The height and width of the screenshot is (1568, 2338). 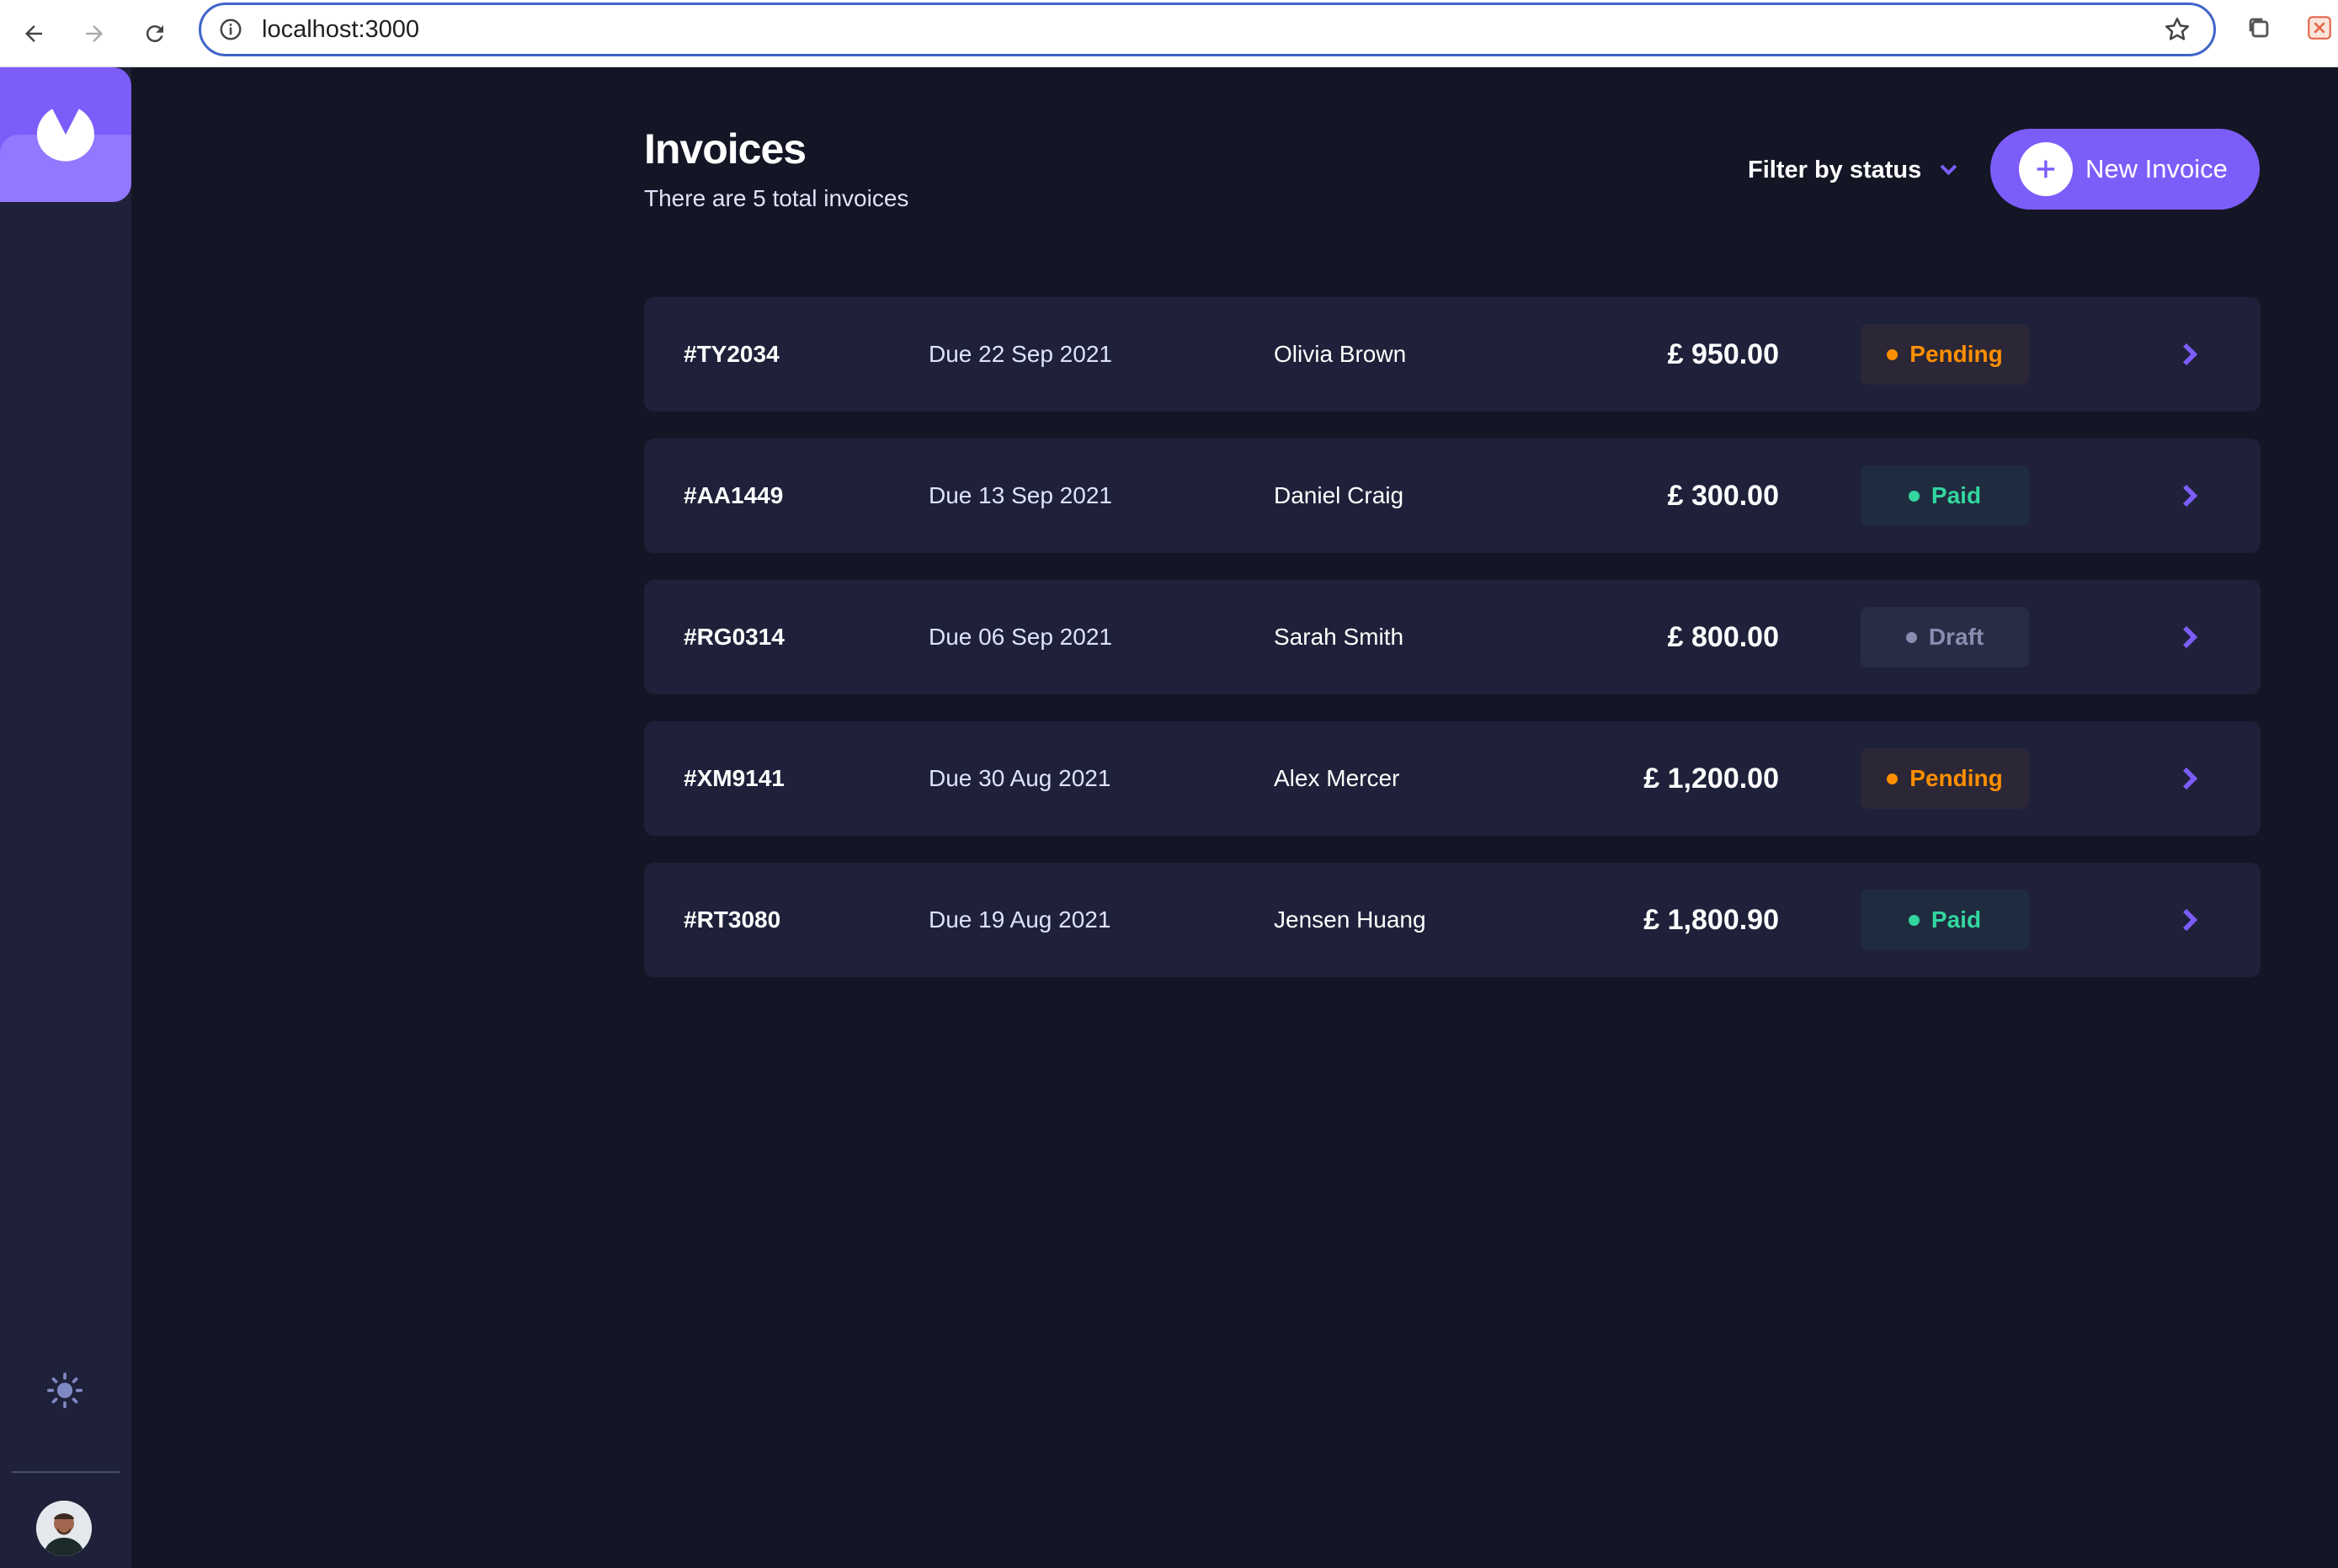 I want to click on sidebar, so click(x=65, y=817).